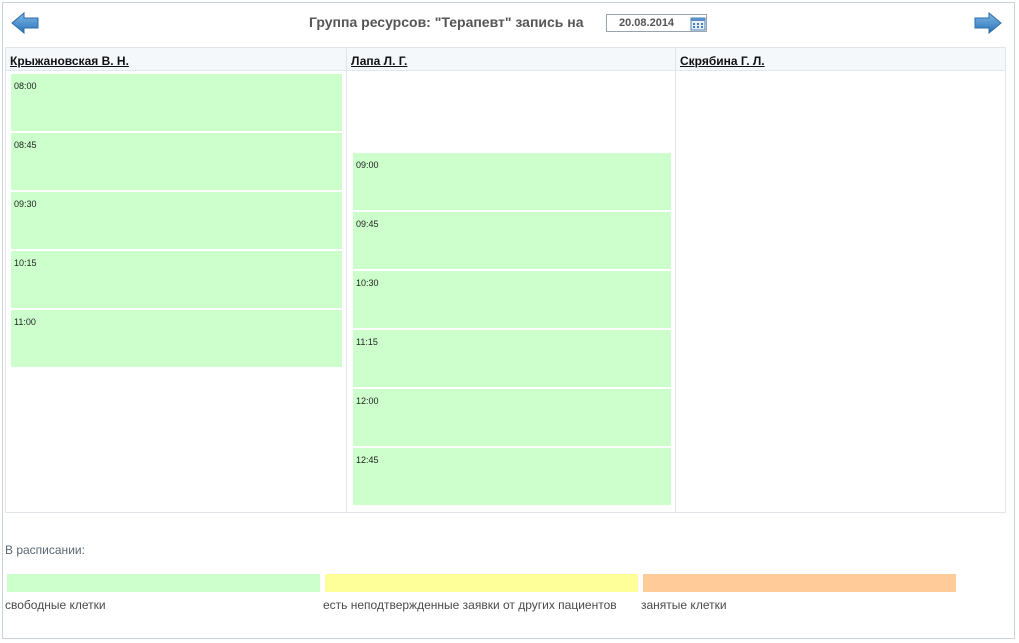 This screenshot has width=1019, height=643. What do you see at coordinates (512, 358) in the screenshot?
I see `time-slot: 11:15` at bounding box center [512, 358].